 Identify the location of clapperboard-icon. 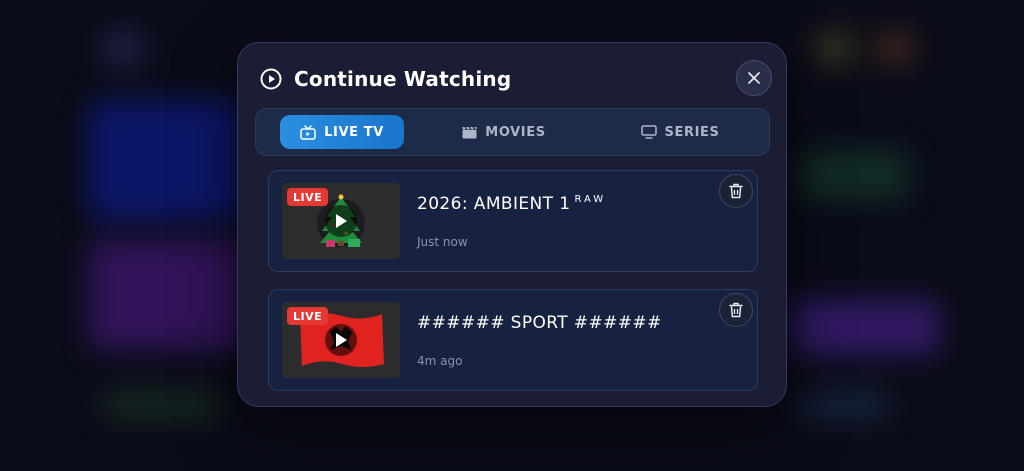
(473, 132).